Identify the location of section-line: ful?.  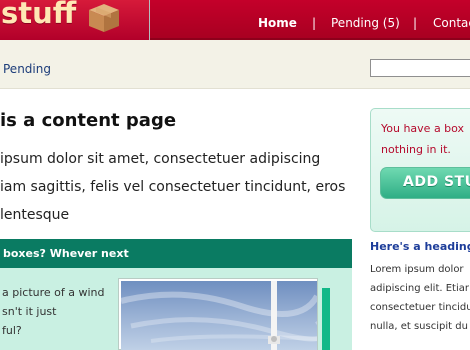
(12, 330).